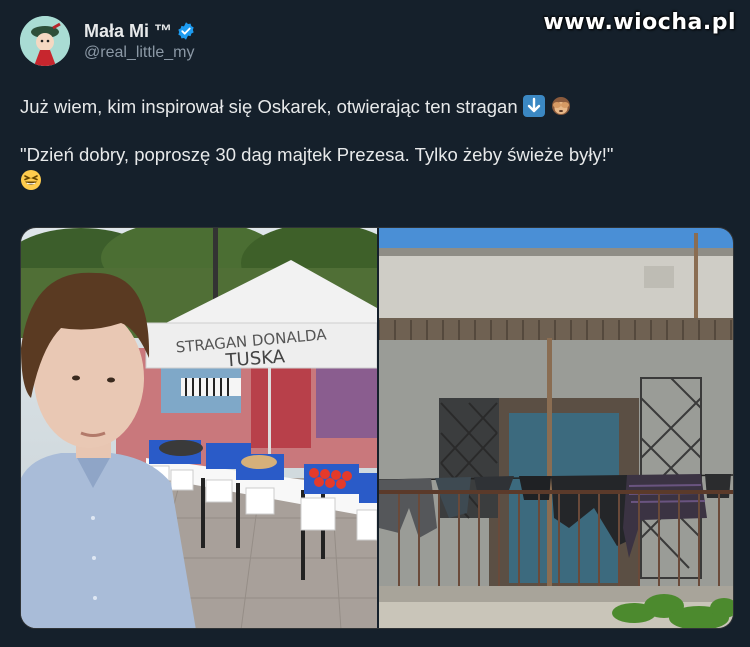 The image size is (750, 647). Describe the element at coordinates (560, 106) in the screenshot. I see `see-no-evil-monkey-emoji-icon` at that location.